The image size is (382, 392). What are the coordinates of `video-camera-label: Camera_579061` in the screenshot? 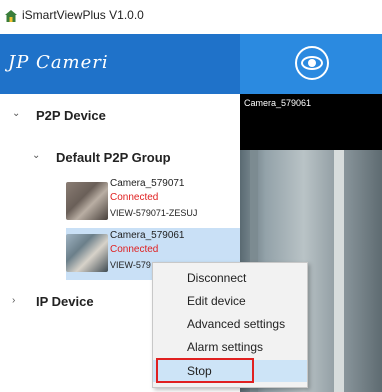 It's located at (278, 103).